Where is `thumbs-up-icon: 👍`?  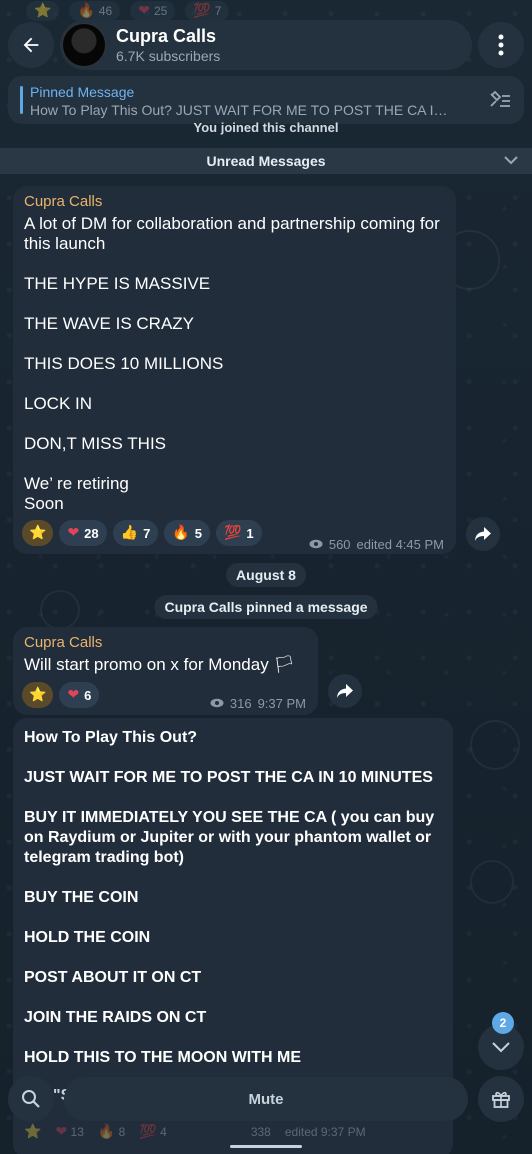 thumbs-up-icon: 👍 is located at coordinates (129, 533).